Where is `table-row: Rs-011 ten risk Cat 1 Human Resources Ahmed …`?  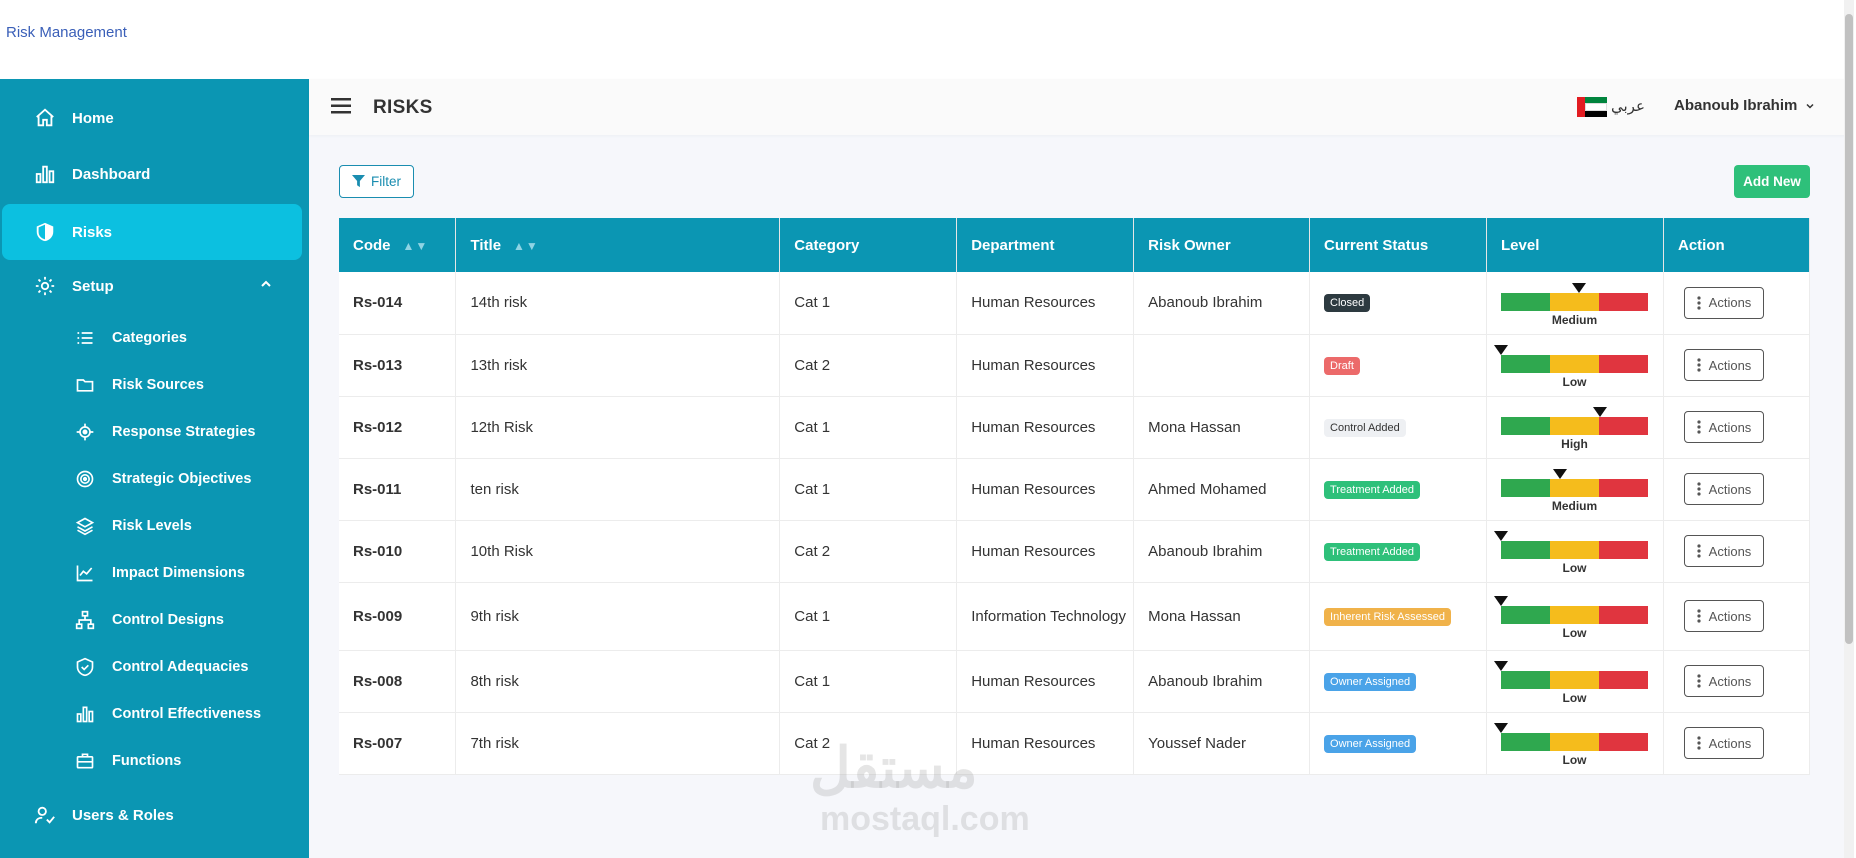 table-row: Rs-011 ten risk Cat 1 Human Resources Ahmed … is located at coordinates (1074, 489).